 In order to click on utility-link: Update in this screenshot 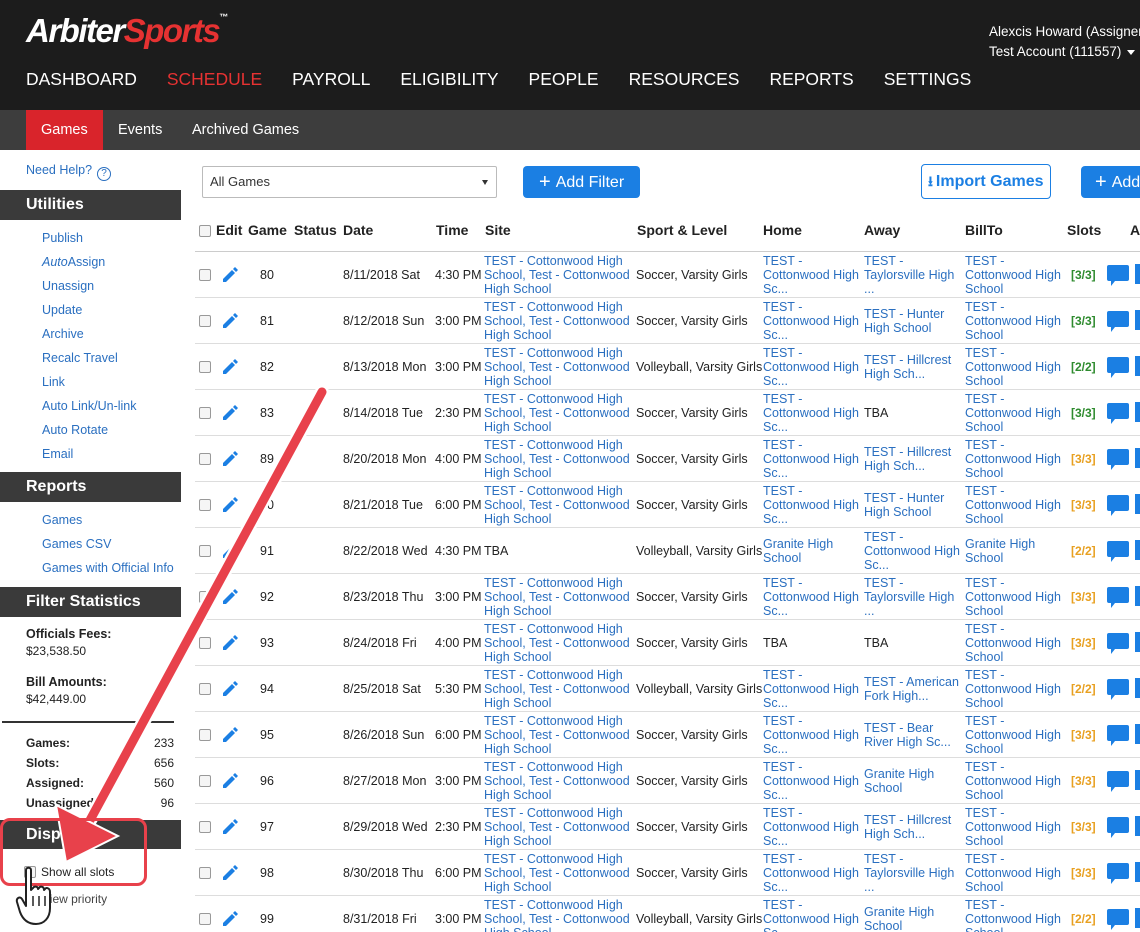, I will do `click(62, 310)`.